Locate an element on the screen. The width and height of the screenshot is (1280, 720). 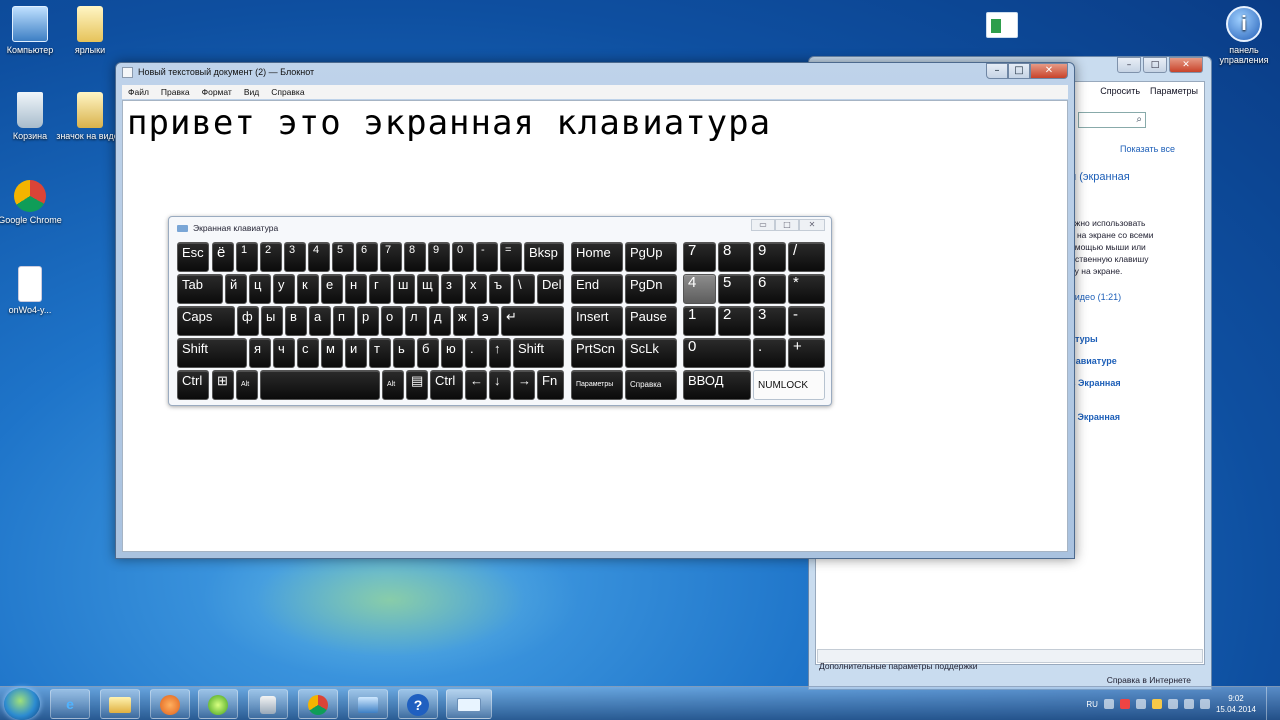
online-help-dropdown: Справка в Интернете is located at coordinates (1149, 680).